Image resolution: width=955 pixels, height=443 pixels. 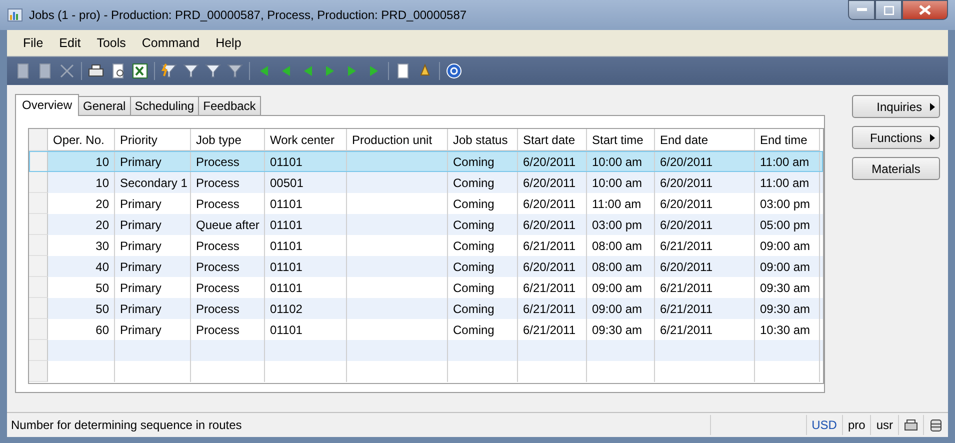 I want to click on table-cell: 00501, so click(x=287, y=183).